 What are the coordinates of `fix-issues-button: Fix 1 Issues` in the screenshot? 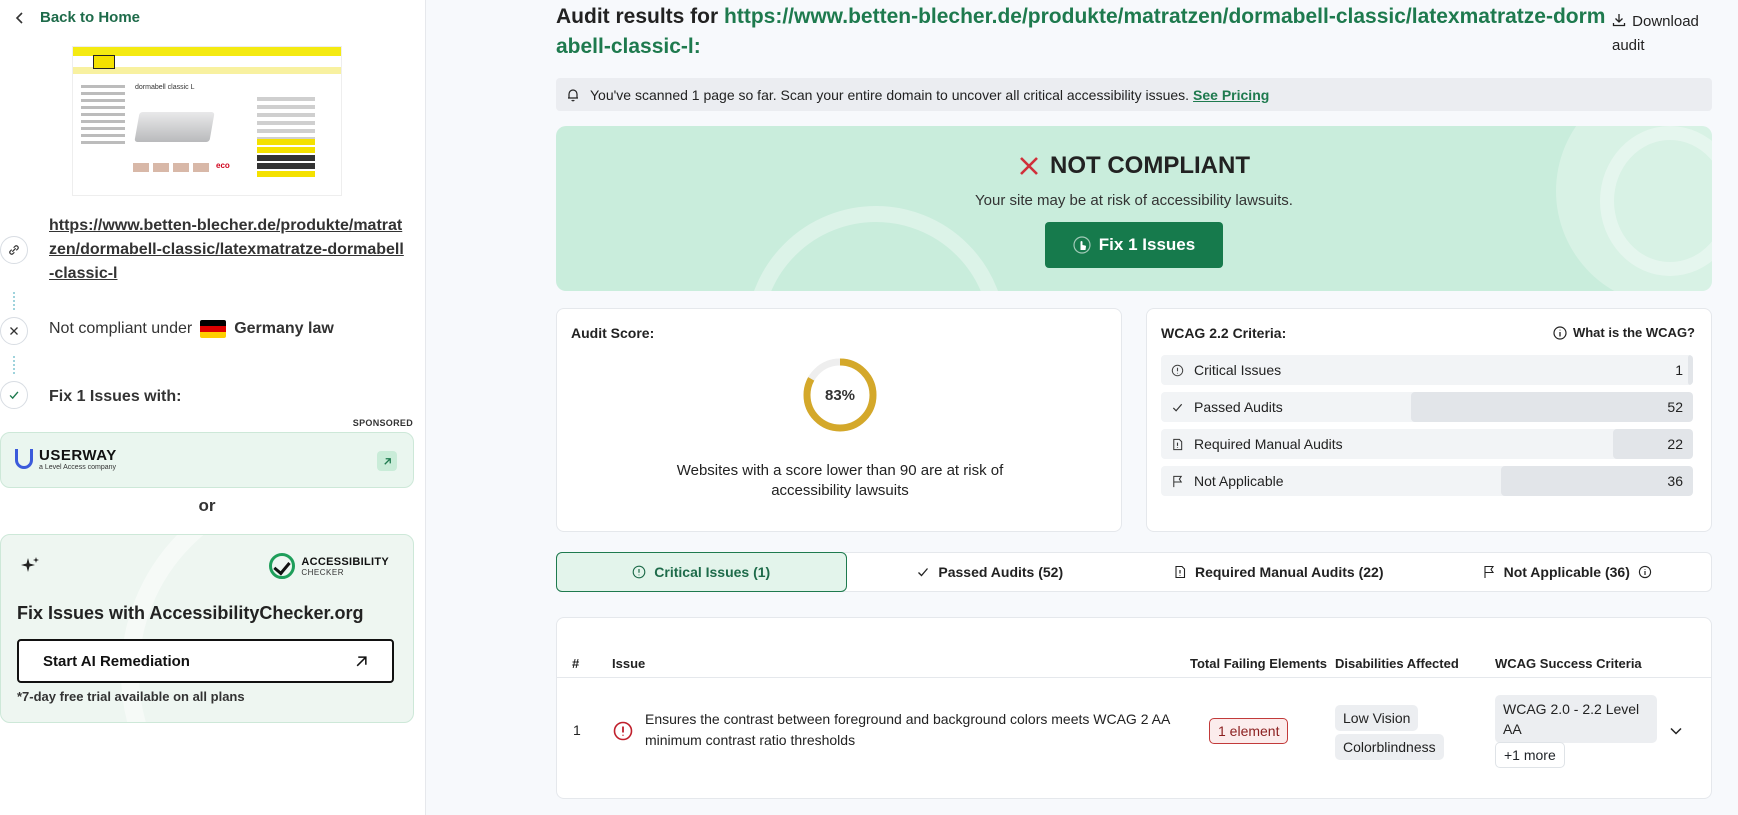 It's located at (1134, 245).